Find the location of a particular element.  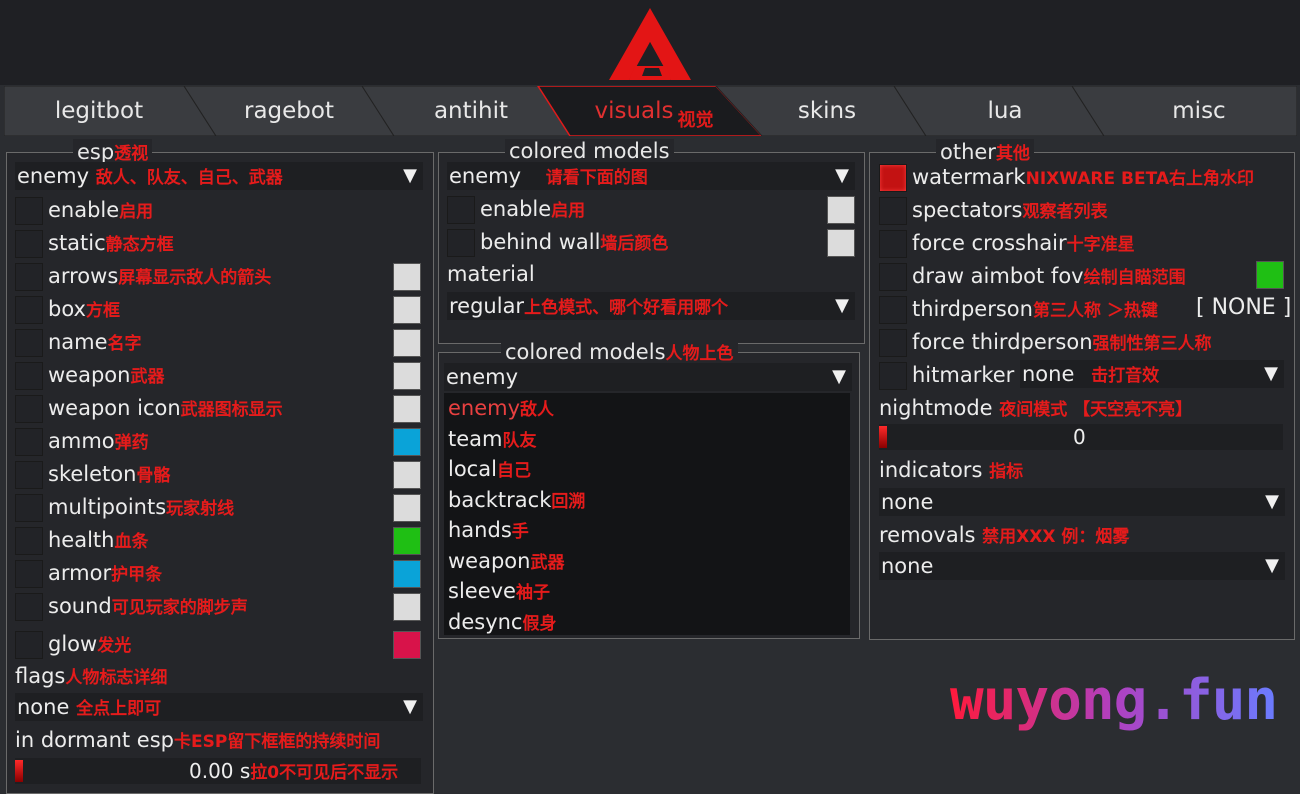

flags-label: flags人物标志详细 is located at coordinates (91, 676).